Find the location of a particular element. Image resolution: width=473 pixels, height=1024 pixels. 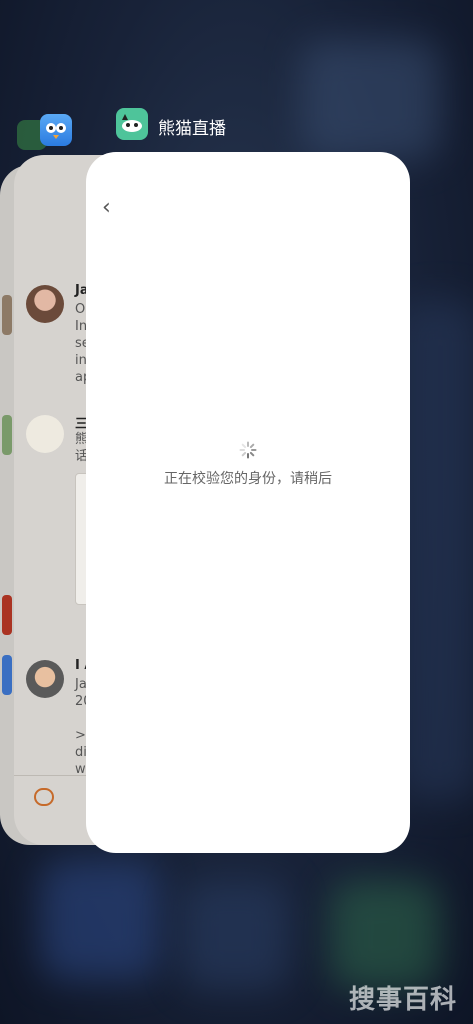

panda-live-app-icon is located at coordinates (132, 124).